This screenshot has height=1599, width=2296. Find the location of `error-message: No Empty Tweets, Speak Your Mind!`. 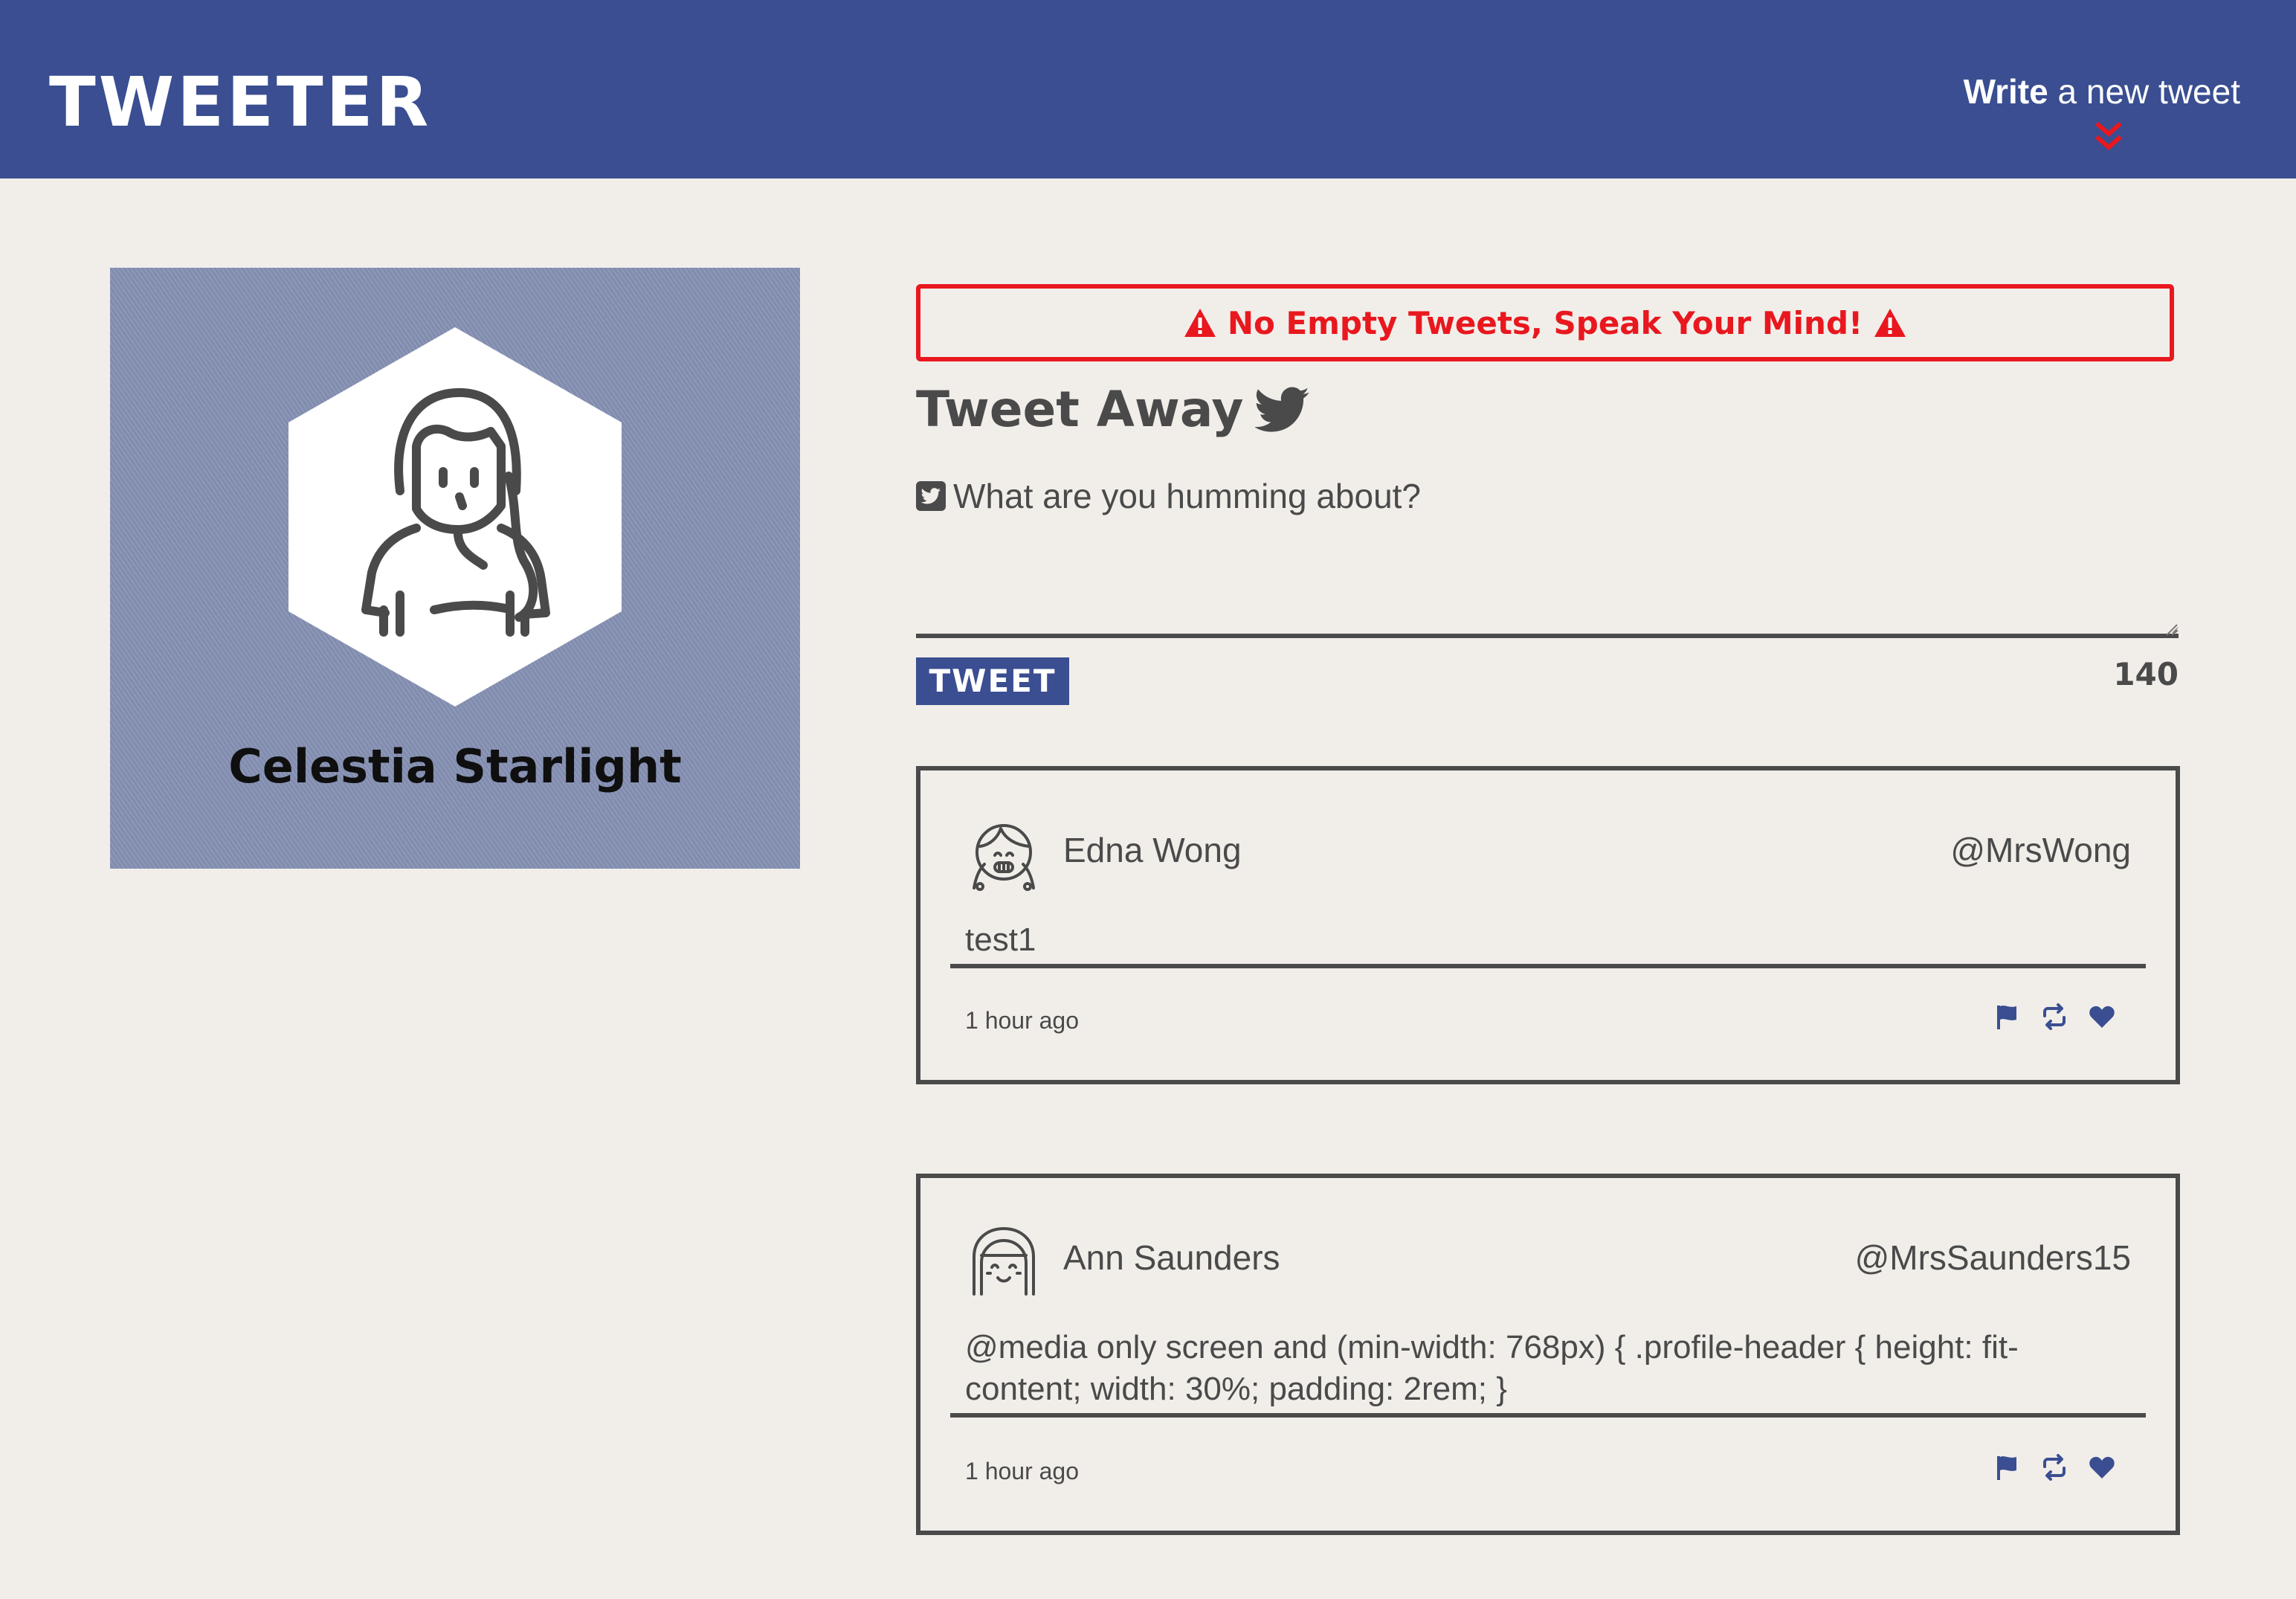

error-message: No Empty Tweets, Speak Your Mind! is located at coordinates (1545, 322).